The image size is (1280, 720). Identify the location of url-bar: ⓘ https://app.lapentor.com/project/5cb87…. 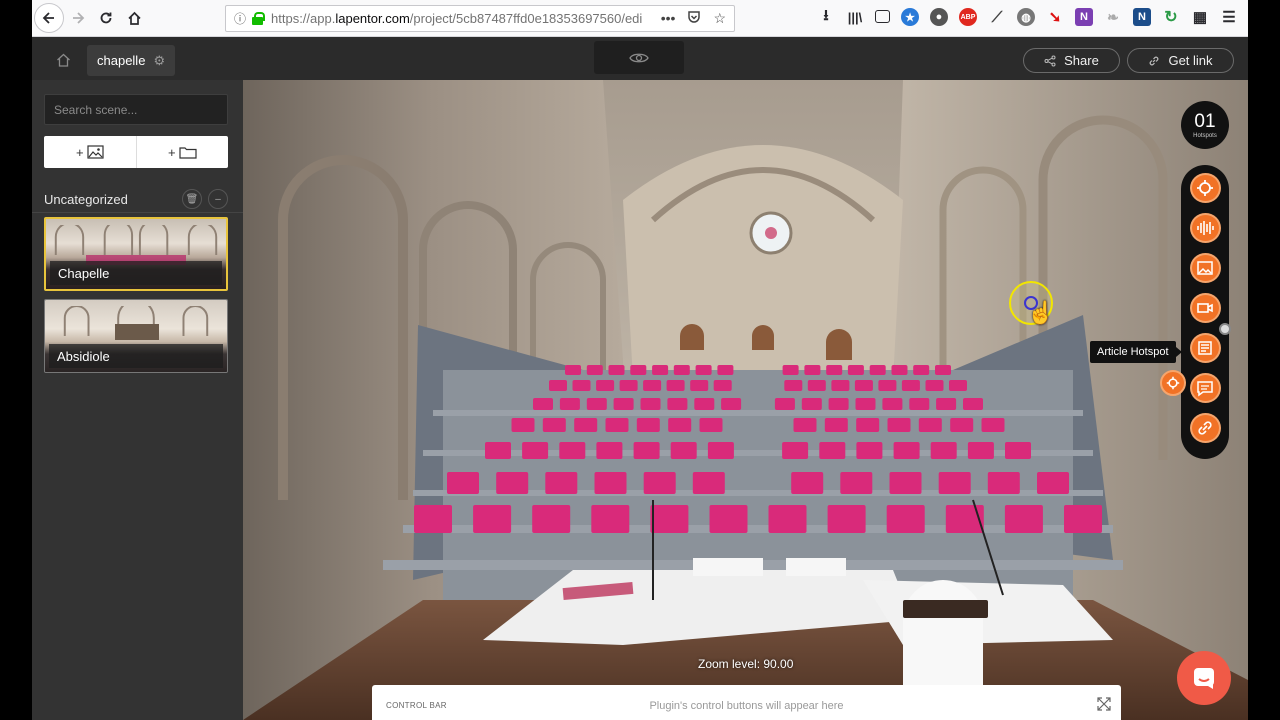
(480, 18).